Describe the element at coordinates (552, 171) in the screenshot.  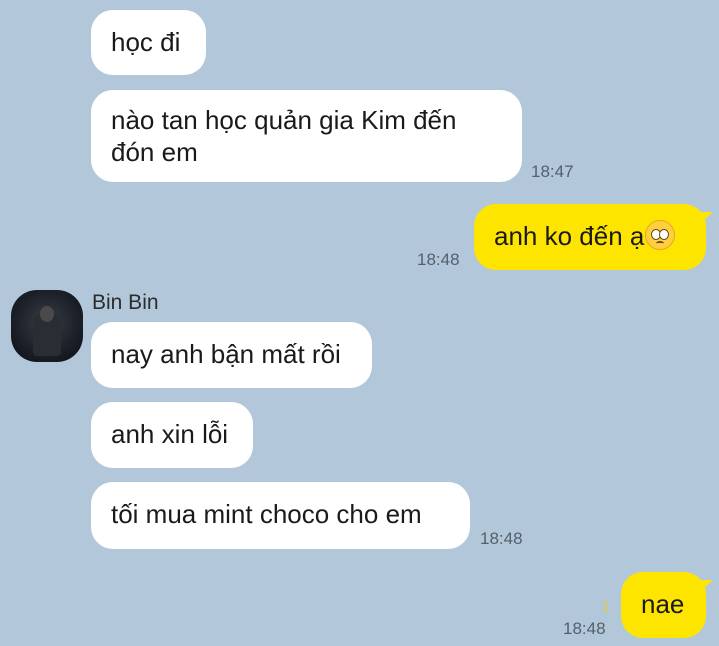
I see `message-timestamp: 18:47` at that location.